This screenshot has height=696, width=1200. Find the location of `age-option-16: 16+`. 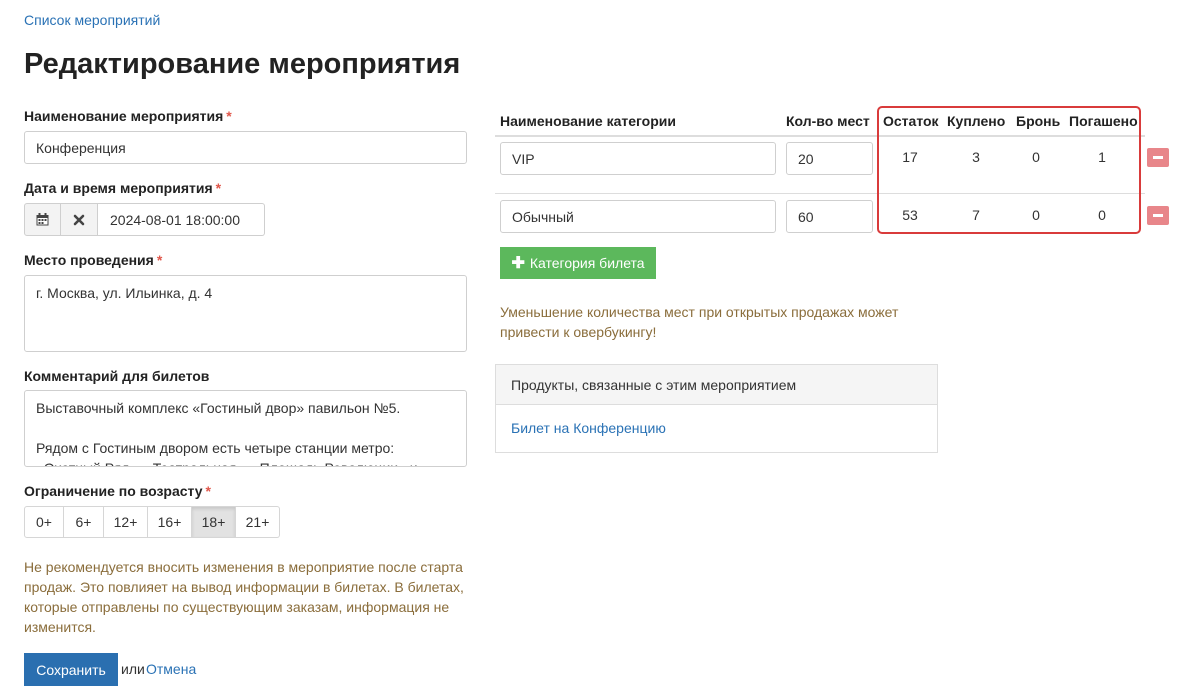

age-option-16: 16+ is located at coordinates (170, 522).